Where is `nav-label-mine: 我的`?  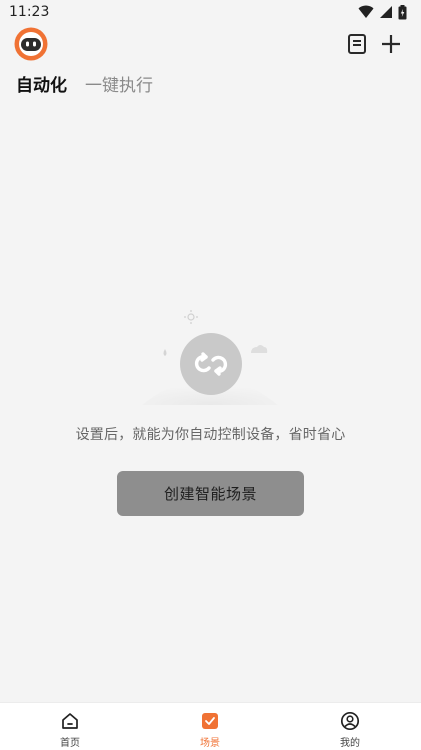
nav-label-mine: 我的 is located at coordinates (350, 743).